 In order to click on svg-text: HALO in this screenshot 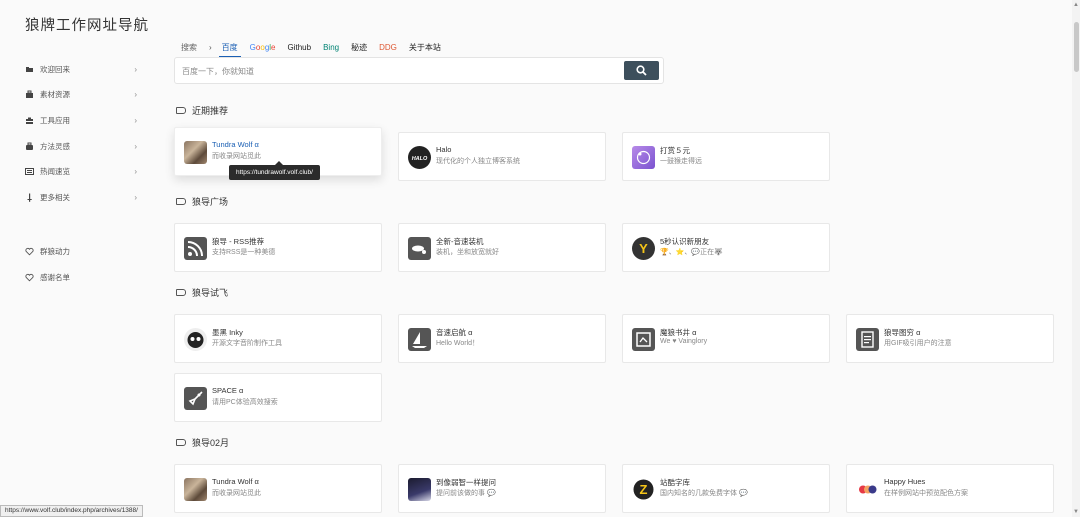, I will do `click(420, 159)`.